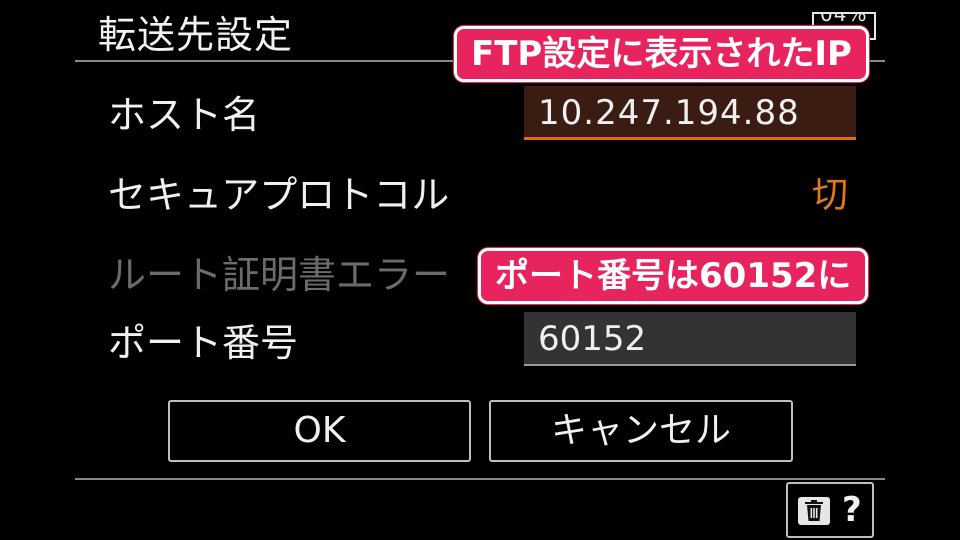 Image resolution: width=960 pixels, height=540 pixels. Describe the element at coordinates (480, 479) in the screenshot. I see `footer-divider` at that location.